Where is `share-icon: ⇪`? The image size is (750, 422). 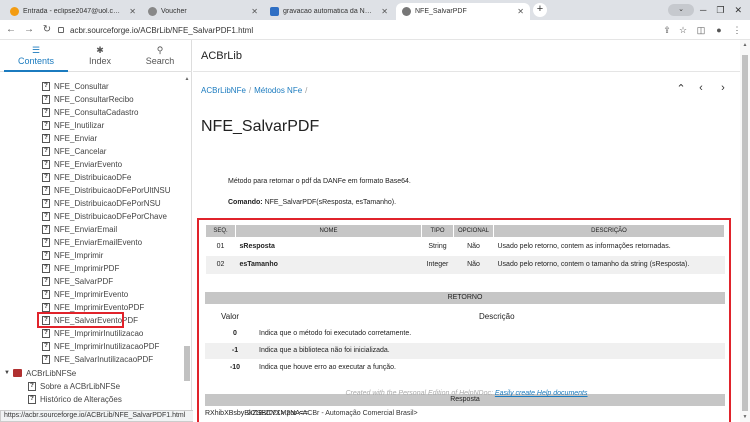 share-icon: ⇪ is located at coordinates (667, 30).